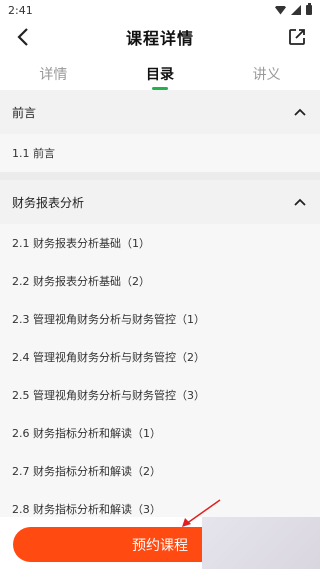 This screenshot has height=569, width=320. I want to click on status-icons, so click(293, 9).